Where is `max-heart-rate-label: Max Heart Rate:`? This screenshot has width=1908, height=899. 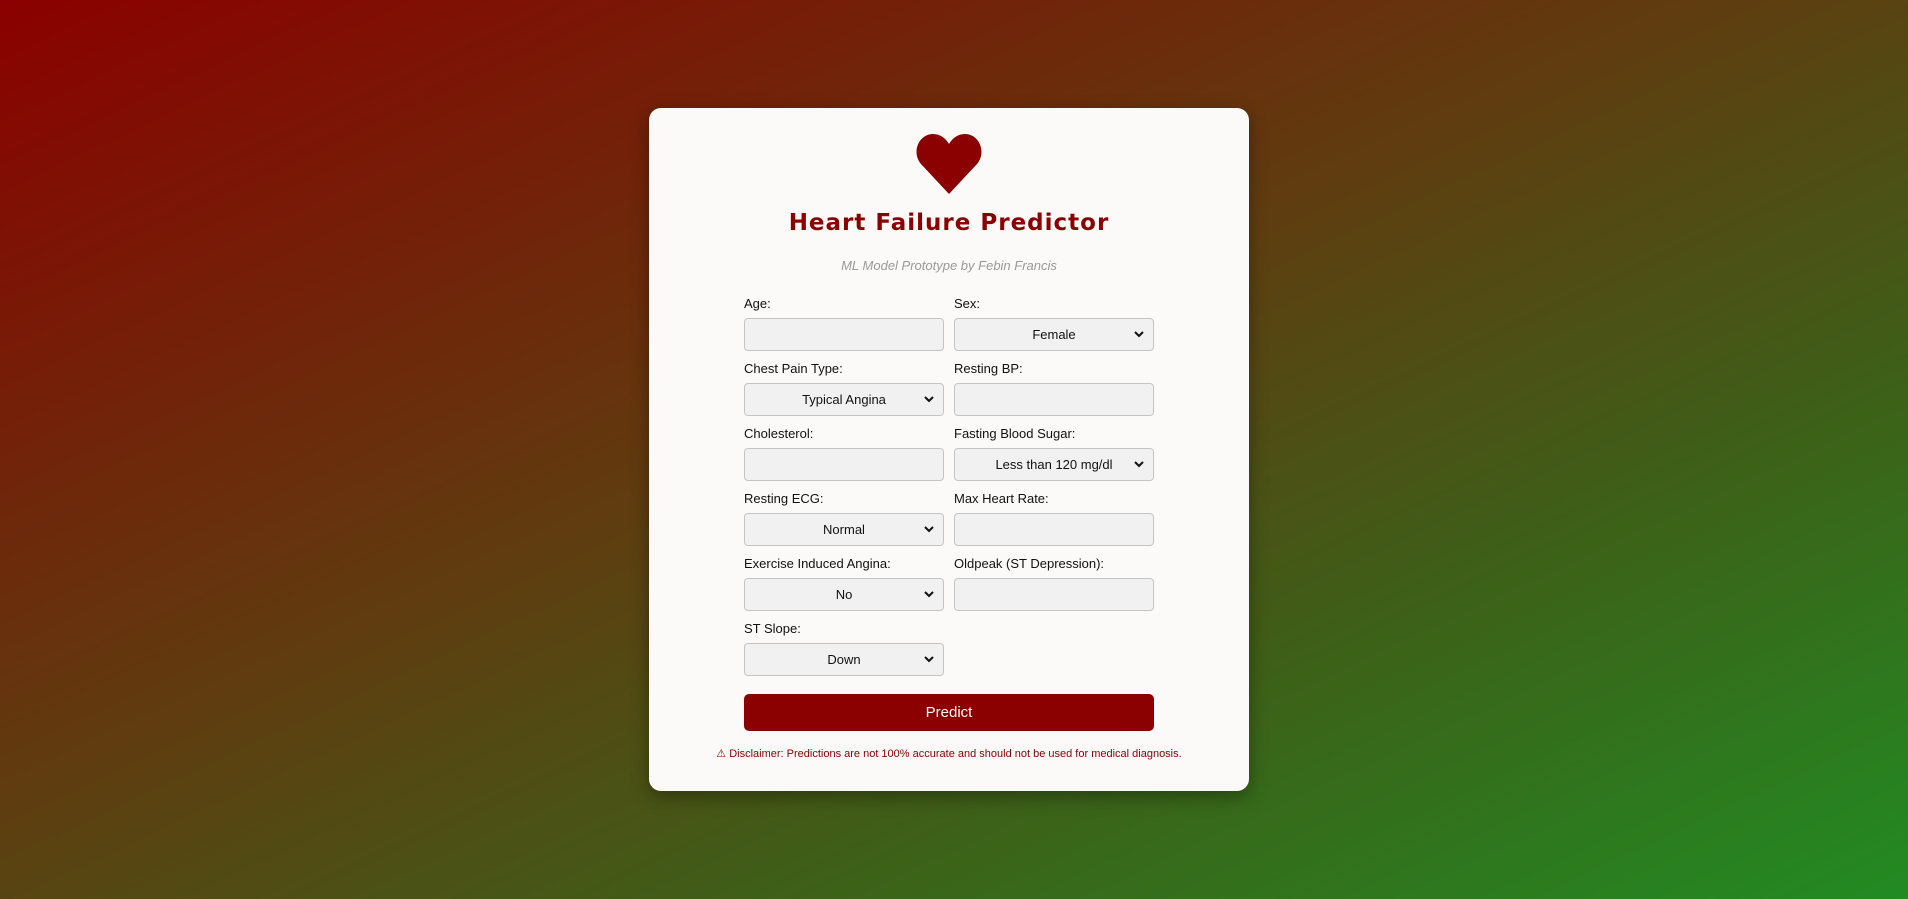 max-heart-rate-label: Max Heart Rate: is located at coordinates (1001, 498).